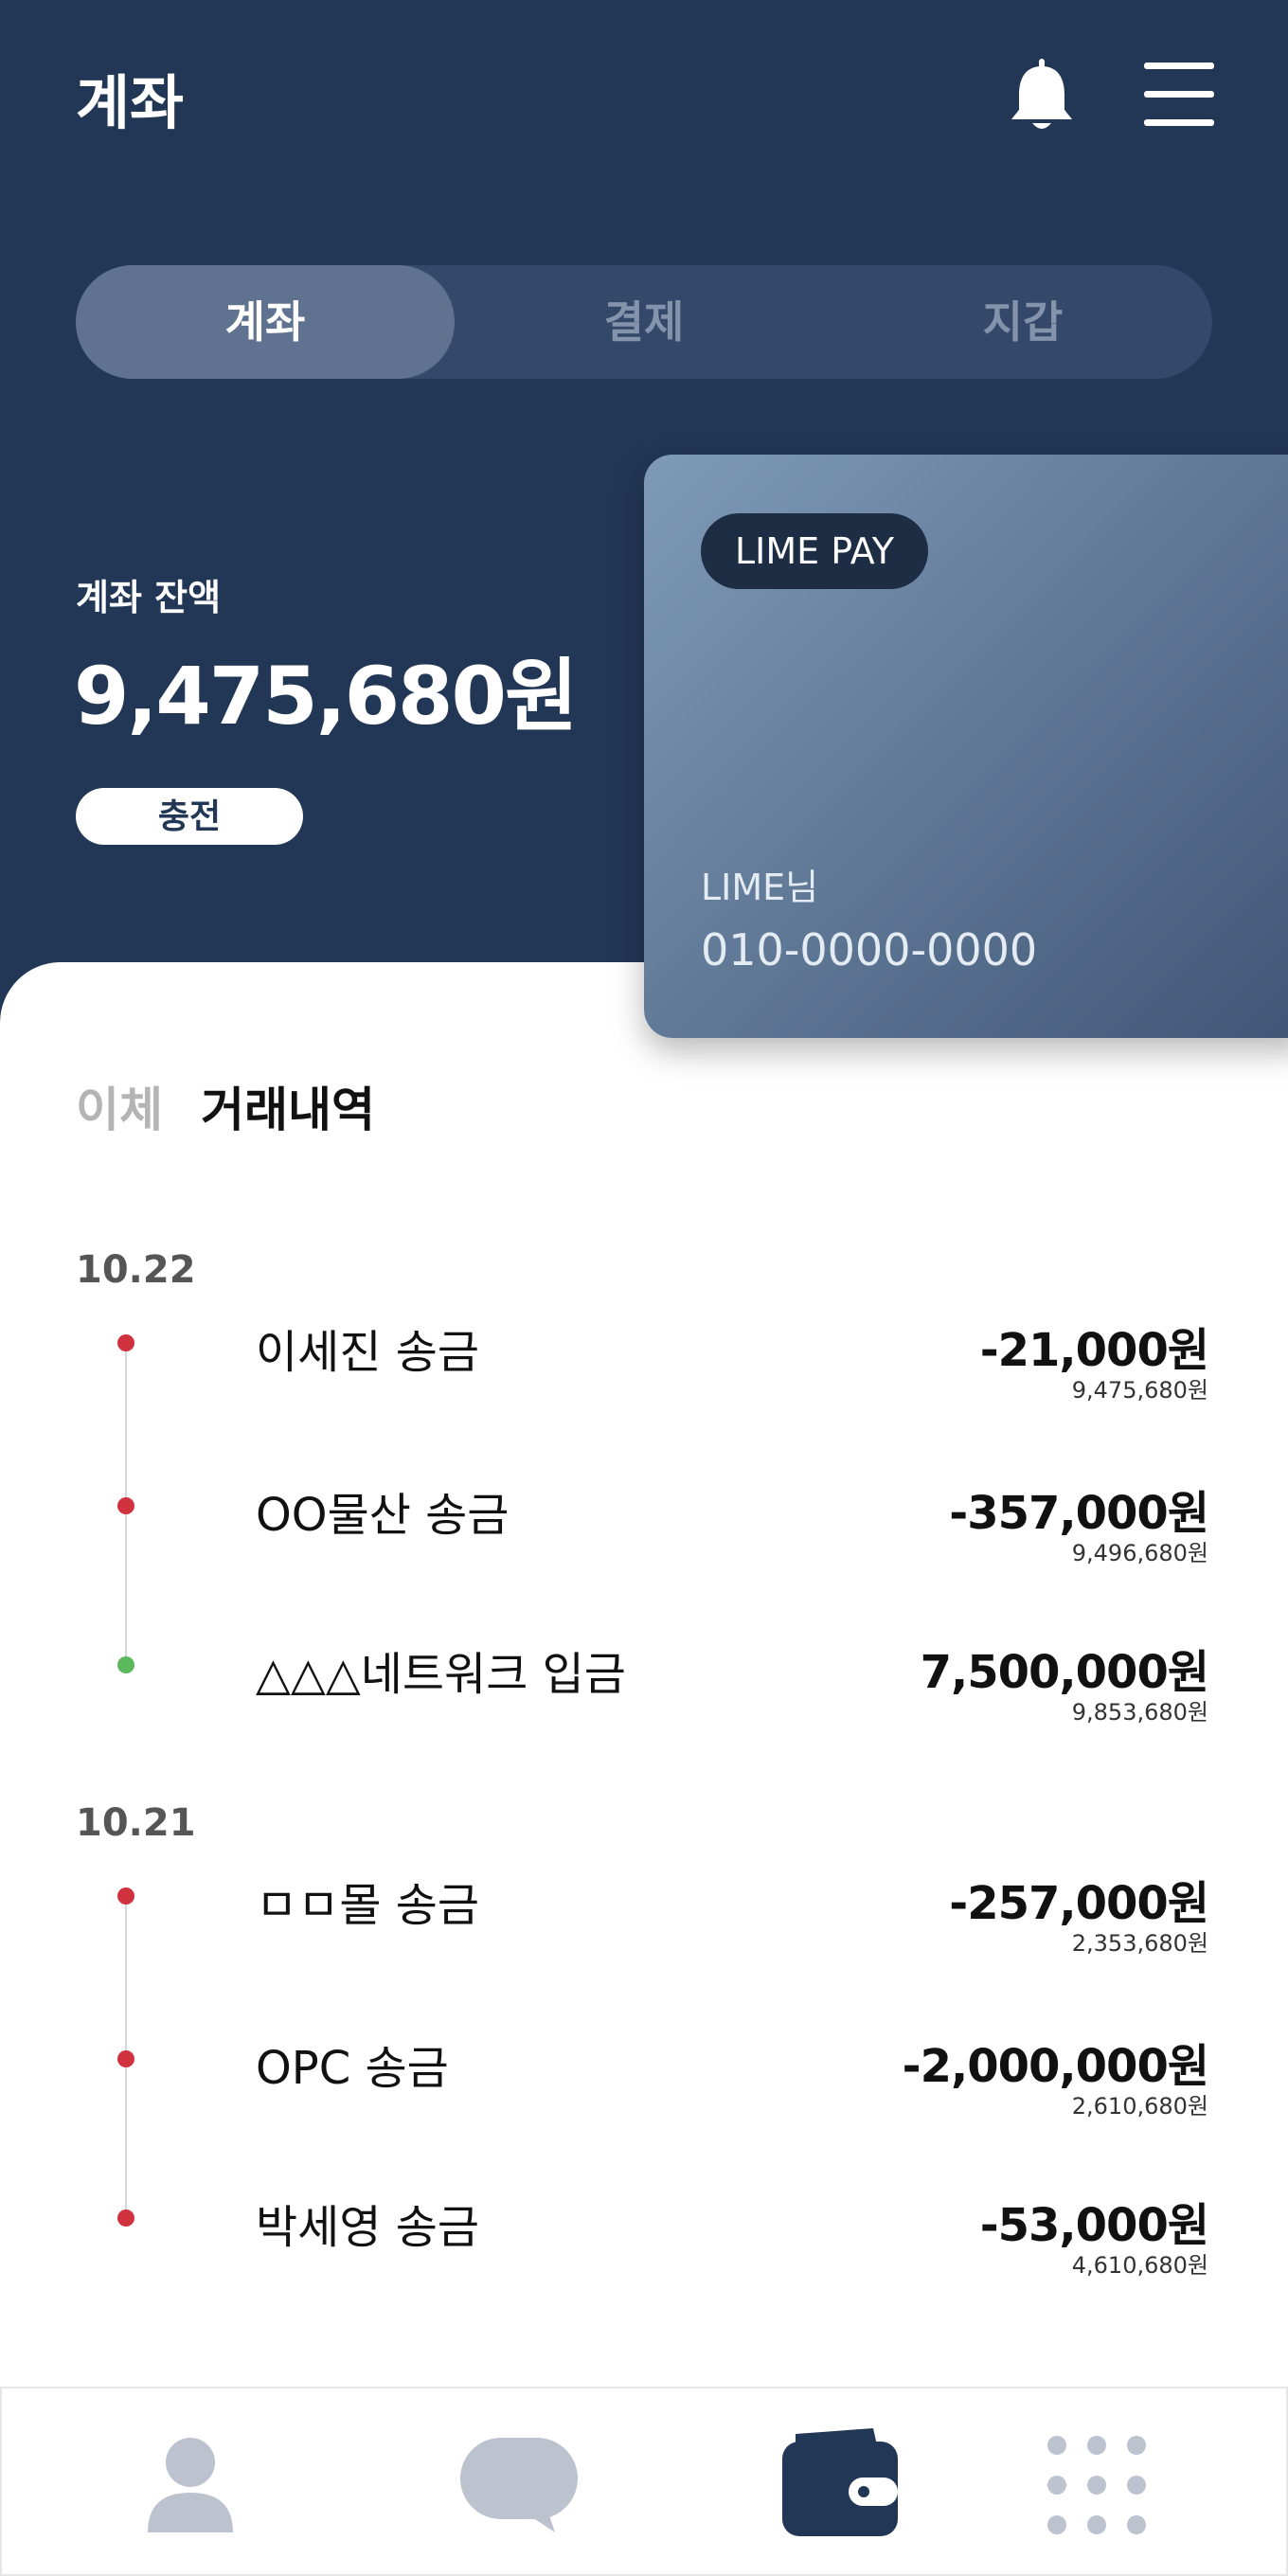  What do you see at coordinates (1079, 1513) in the screenshot?
I see `transaction-amount: -357,000원` at bounding box center [1079, 1513].